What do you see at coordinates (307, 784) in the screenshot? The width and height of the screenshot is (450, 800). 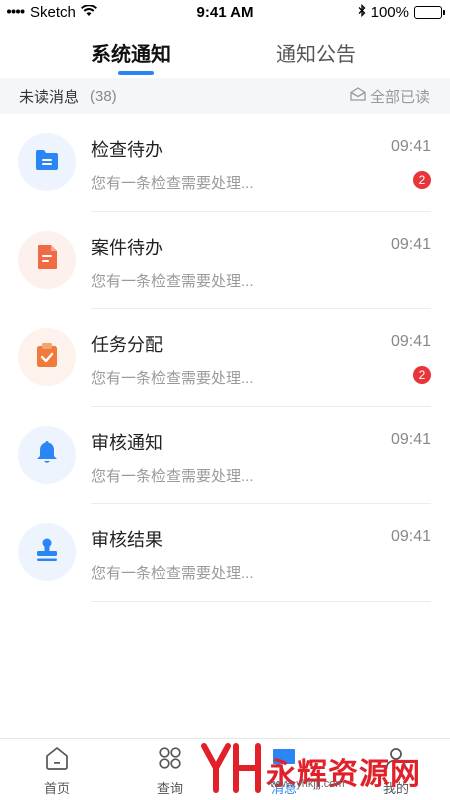 I see `watermark-url: www.yhkjjj.com` at bounding box center [307, 784].